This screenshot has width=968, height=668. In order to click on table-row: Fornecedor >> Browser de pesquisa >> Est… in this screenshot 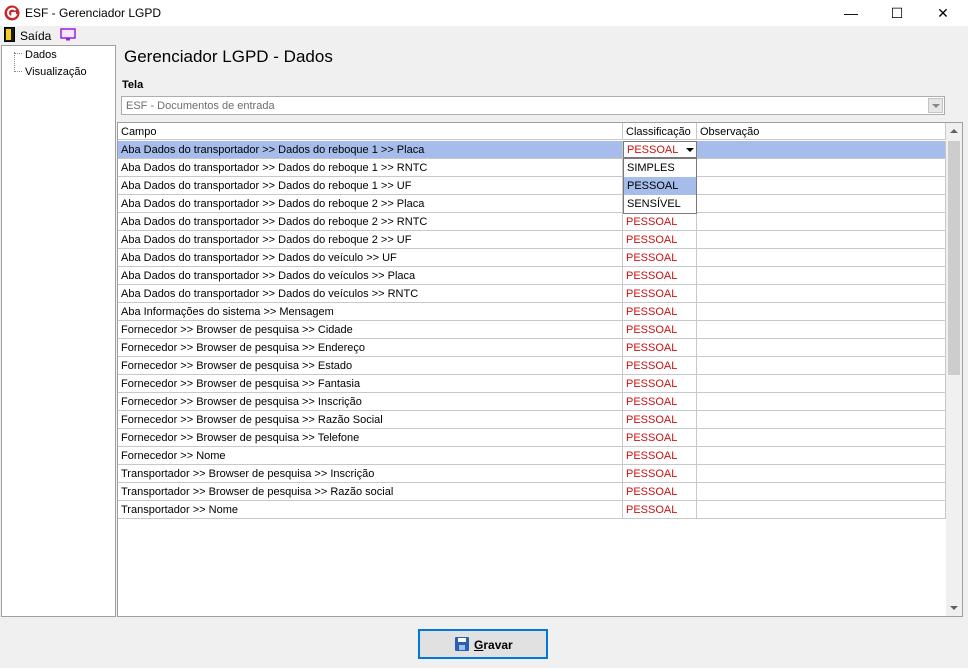, I will do `click(532, 366)`.